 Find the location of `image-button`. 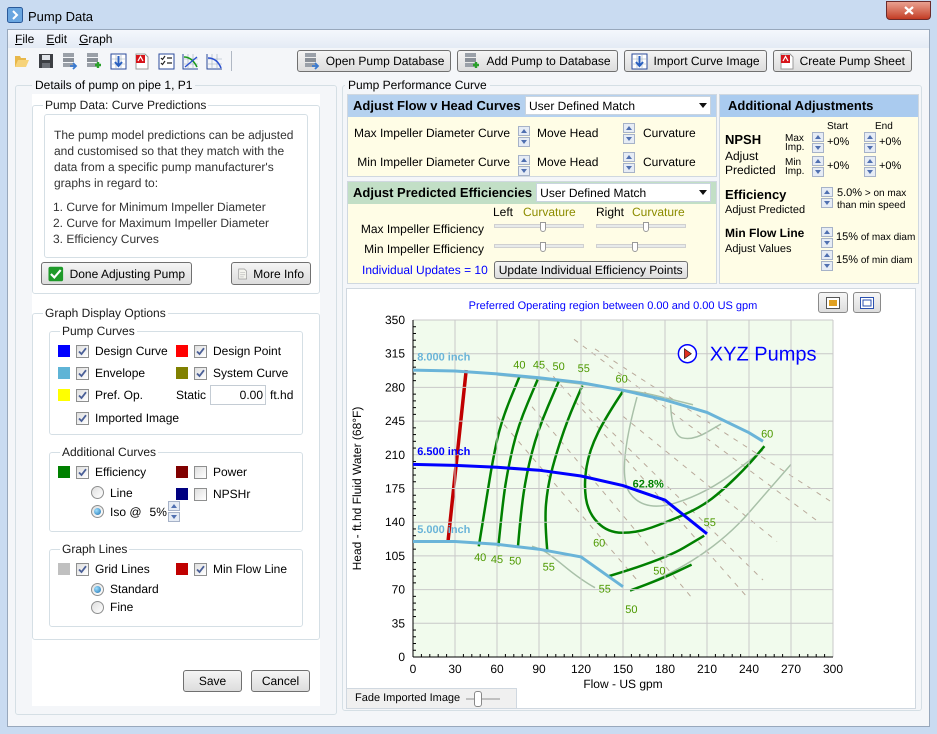

image-button is located at coordinates (833, 302).